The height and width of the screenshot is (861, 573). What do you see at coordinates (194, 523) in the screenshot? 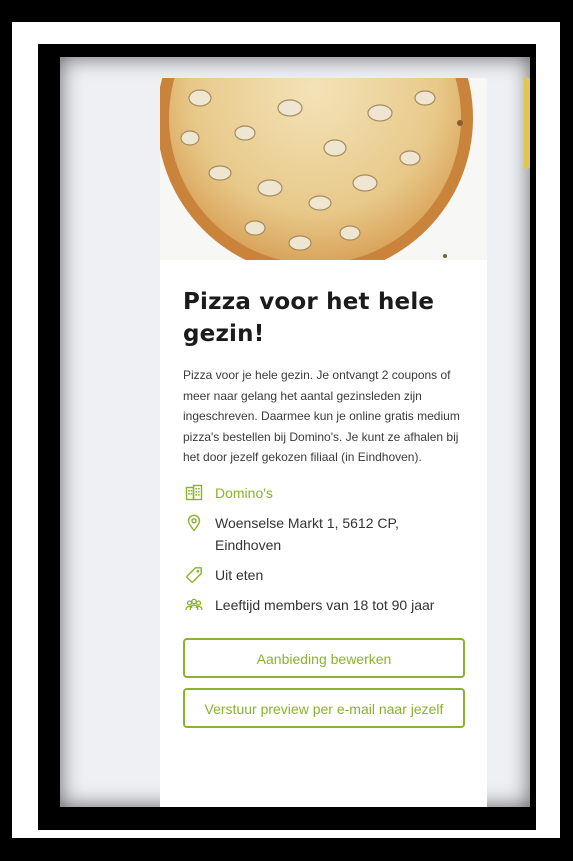
I see `location-pin-icon` at bounding box center [194, 523].